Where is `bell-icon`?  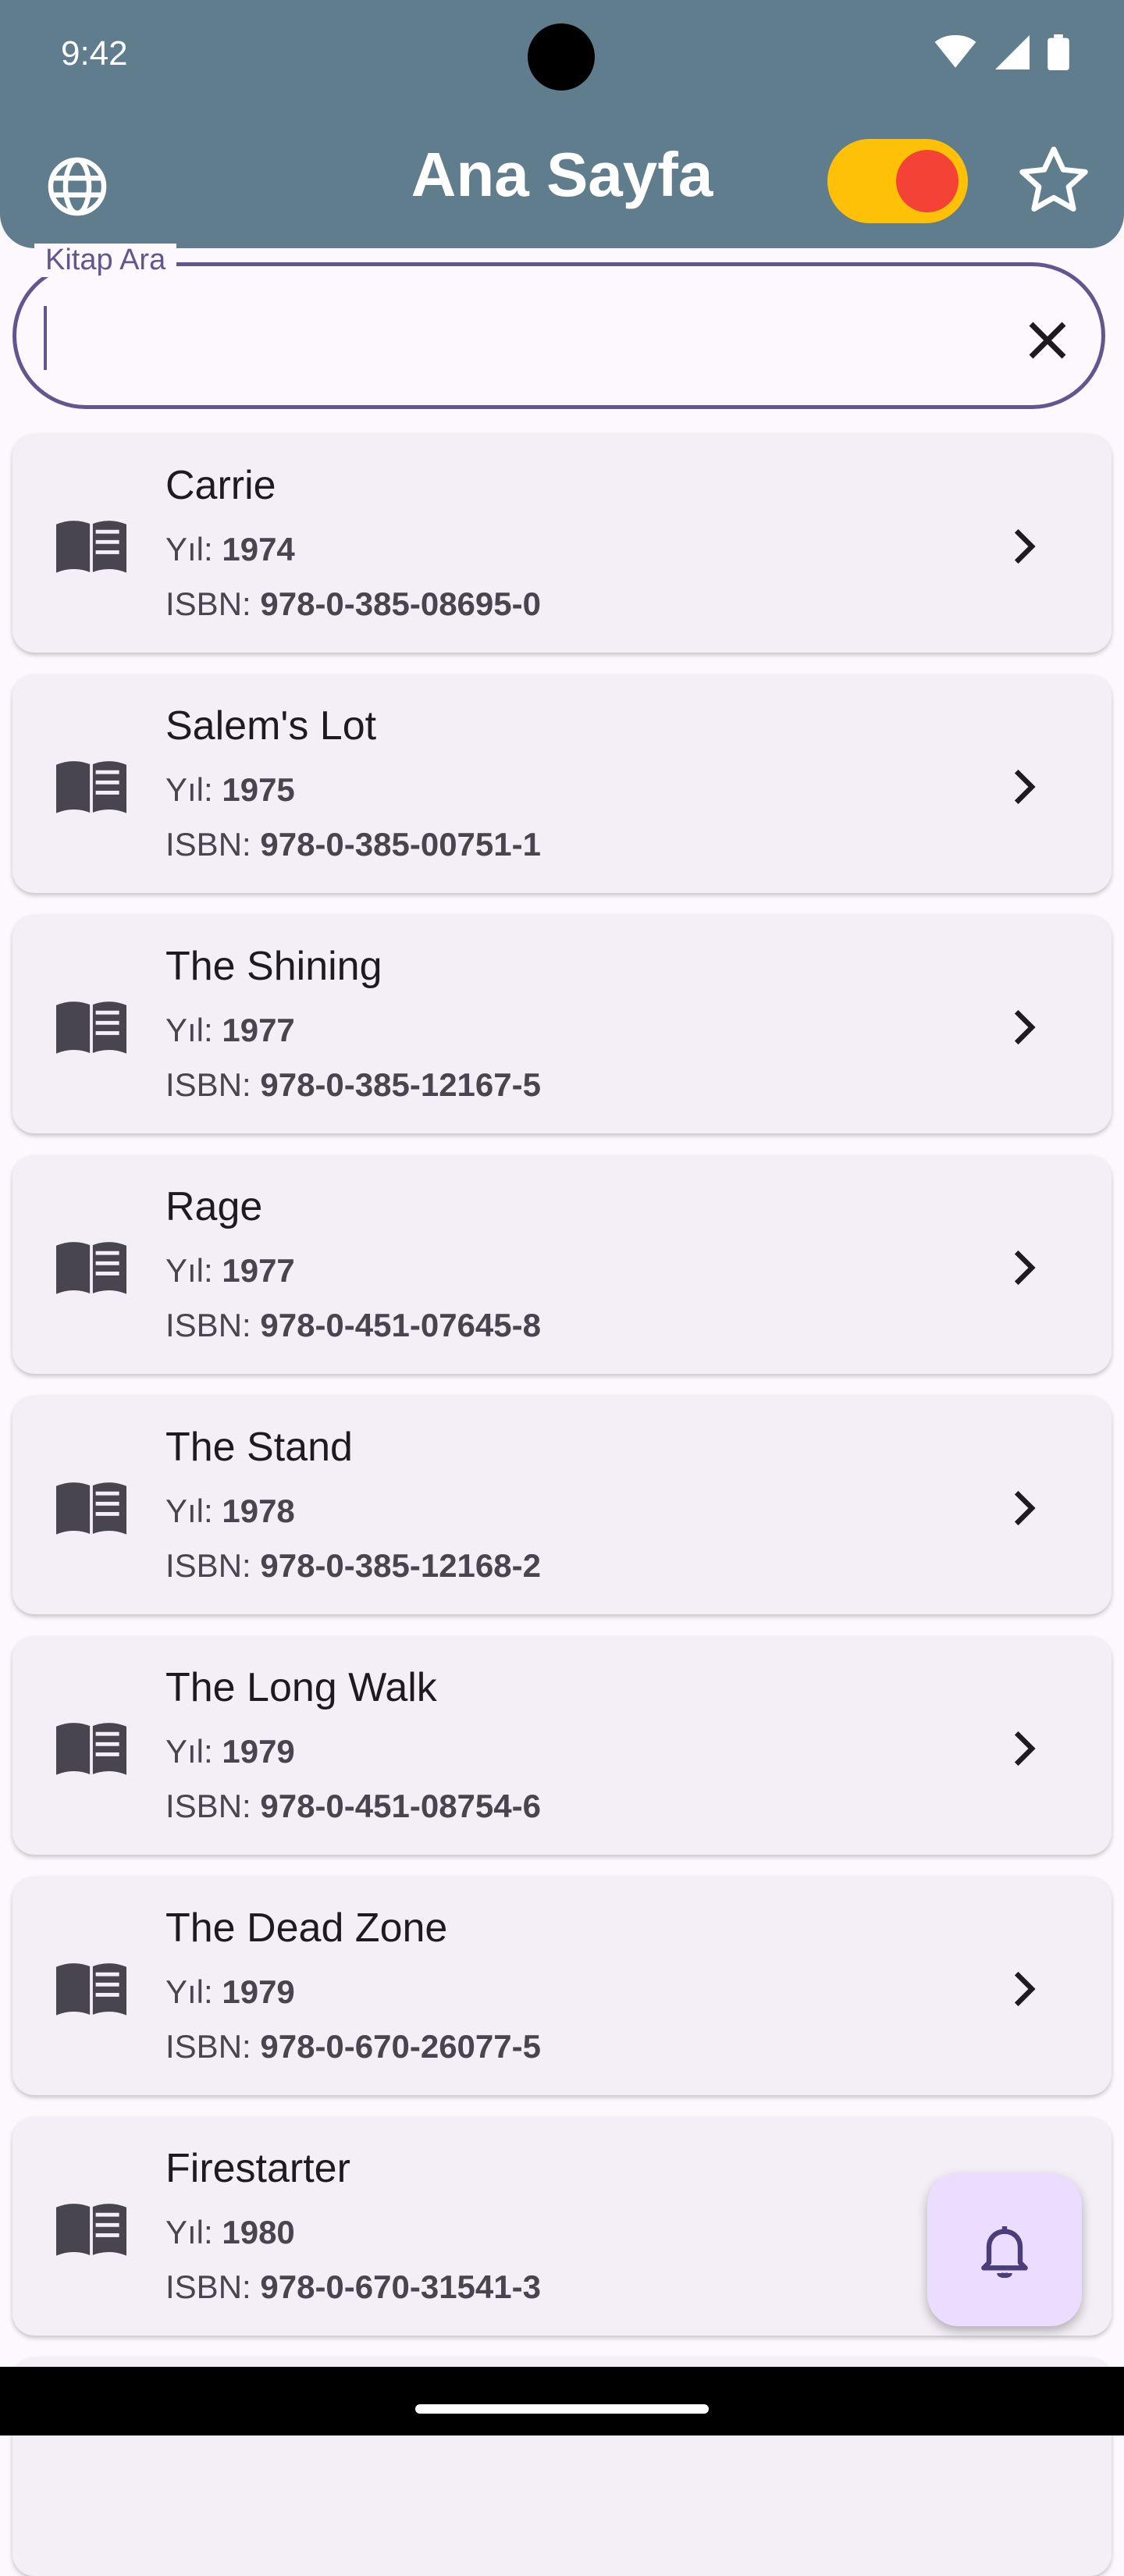 bell-icon is located at coordinates (1005, 2252).